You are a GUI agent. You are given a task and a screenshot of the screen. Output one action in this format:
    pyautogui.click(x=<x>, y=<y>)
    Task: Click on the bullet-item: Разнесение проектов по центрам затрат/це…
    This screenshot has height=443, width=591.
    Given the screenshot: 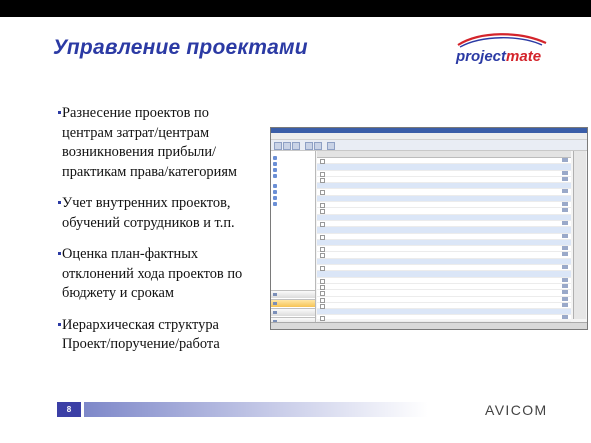 What is the action you would take?
    pyautogui.click(x=160, y=143)
    